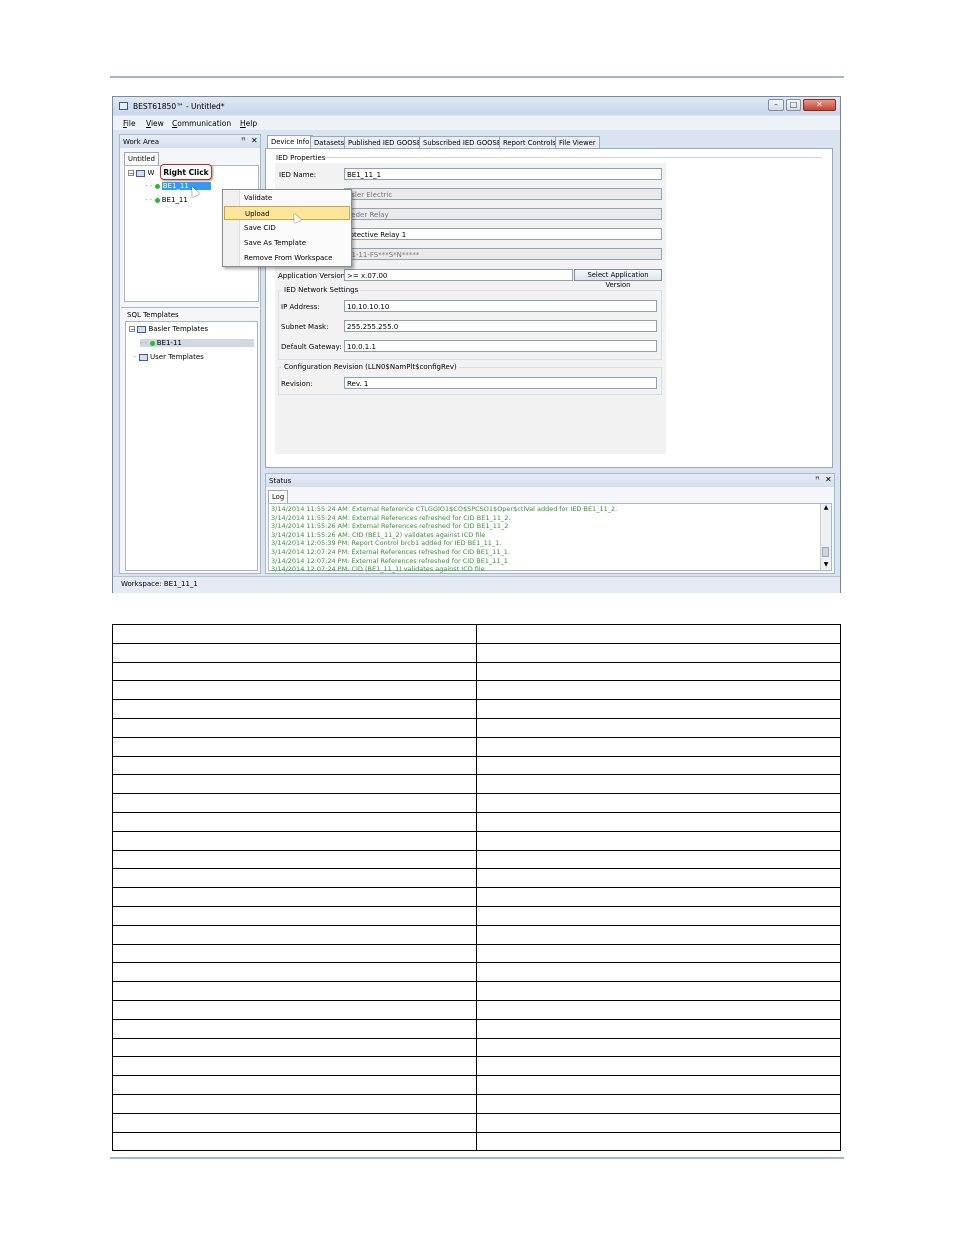  Describe the element at coordinates (458, 275) in the screenshot. I see `app-version-field: >= x.07.00` at that location.